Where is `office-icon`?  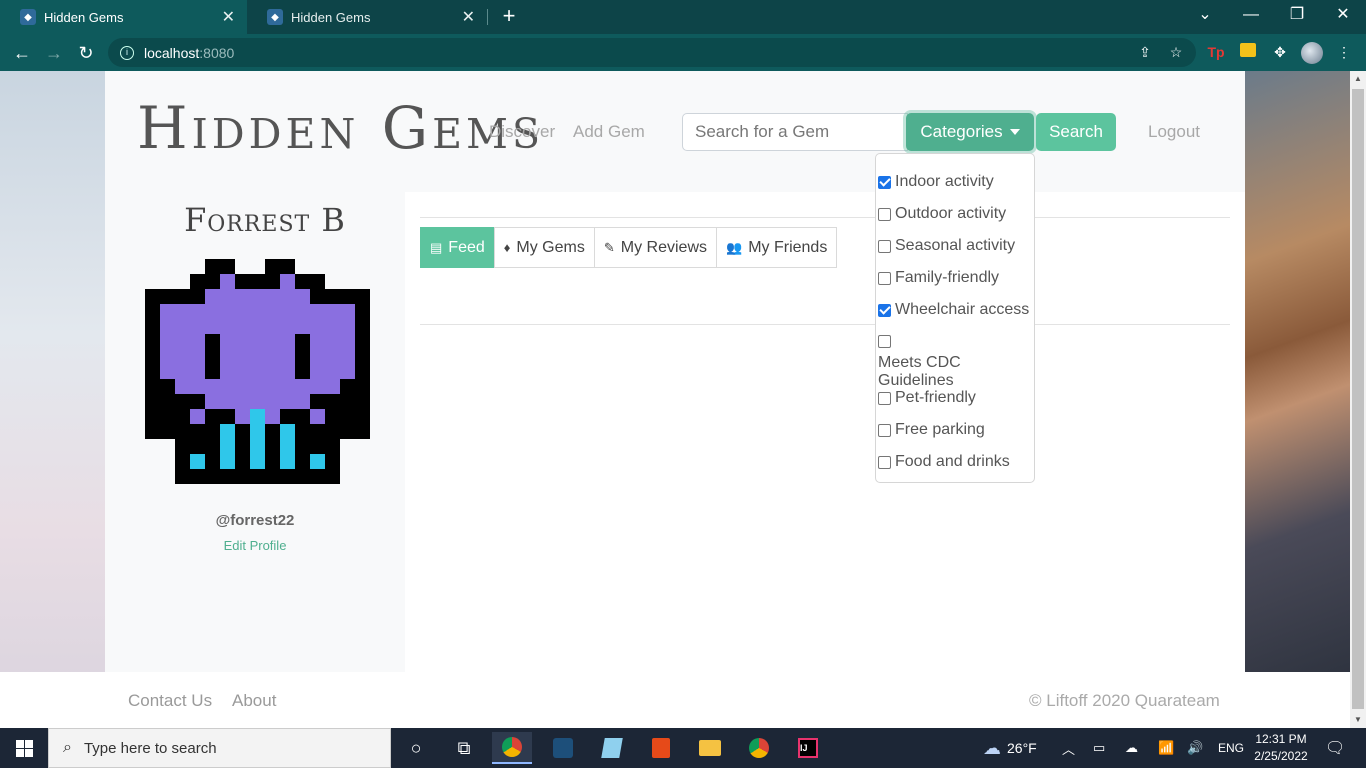
office-icon is located at coordinates (661, 748).